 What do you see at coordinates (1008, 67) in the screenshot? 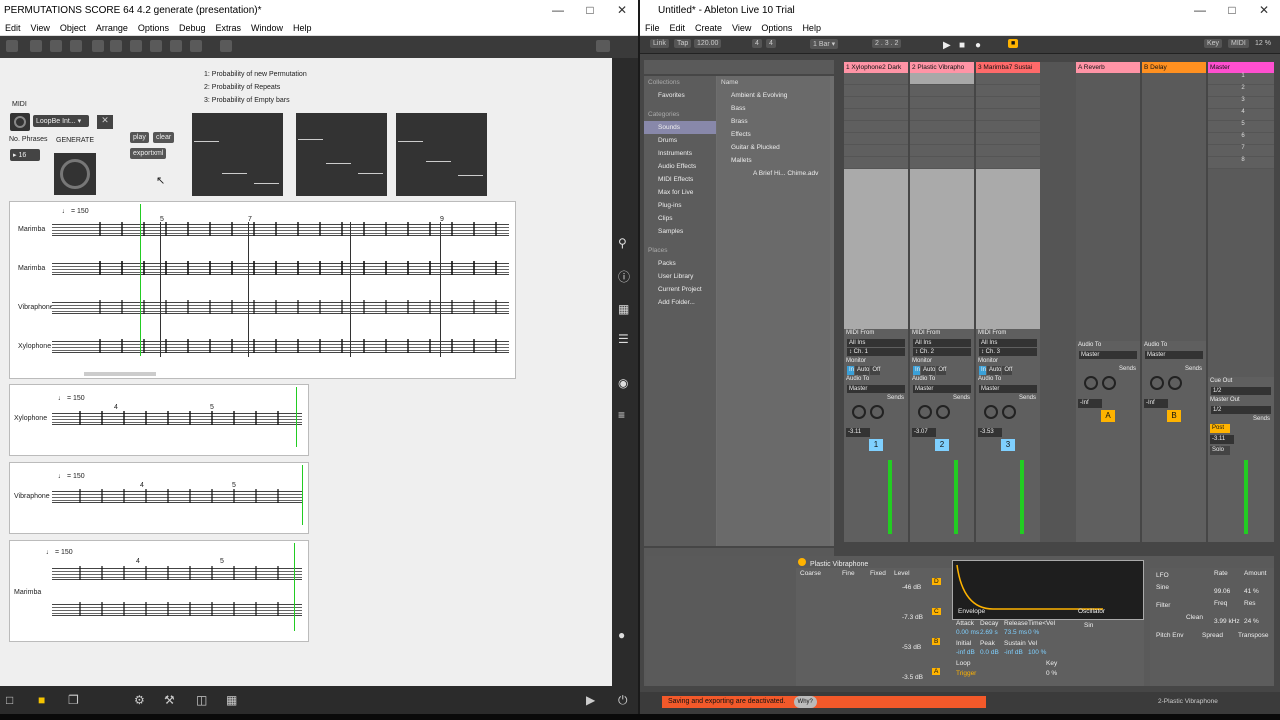
I see `track-title: 3 Marimba7 Sustai` at bounding box center [1008, 67].